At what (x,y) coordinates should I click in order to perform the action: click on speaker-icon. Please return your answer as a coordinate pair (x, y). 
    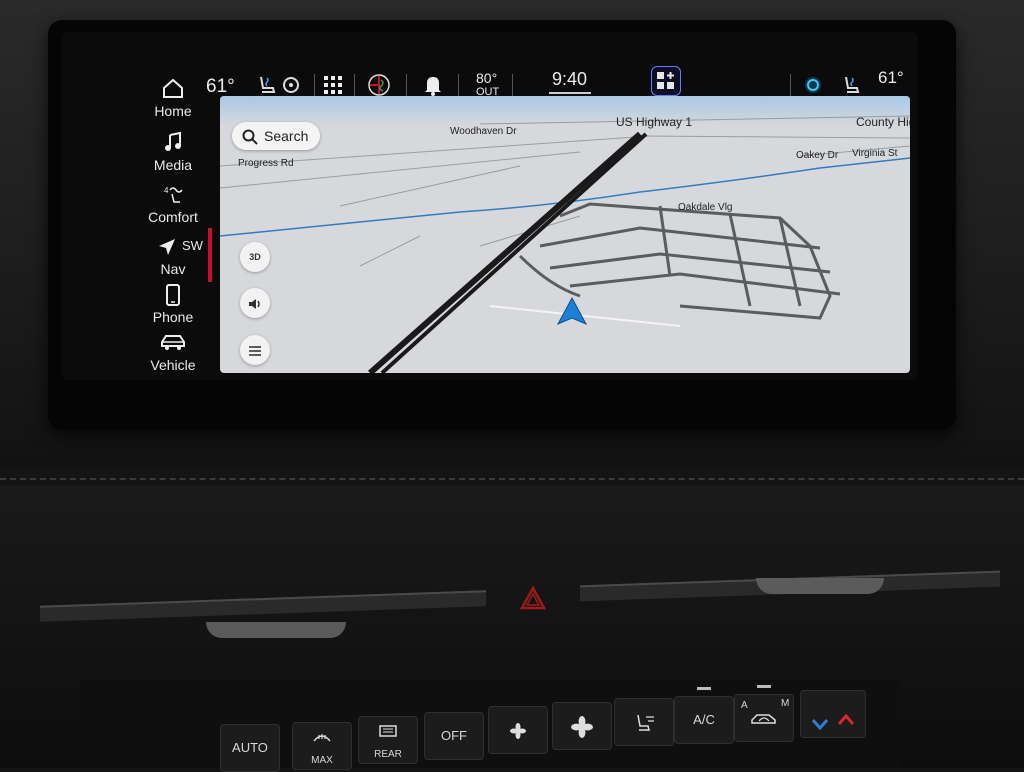
    Looking at the image, I should click on (255, 303).